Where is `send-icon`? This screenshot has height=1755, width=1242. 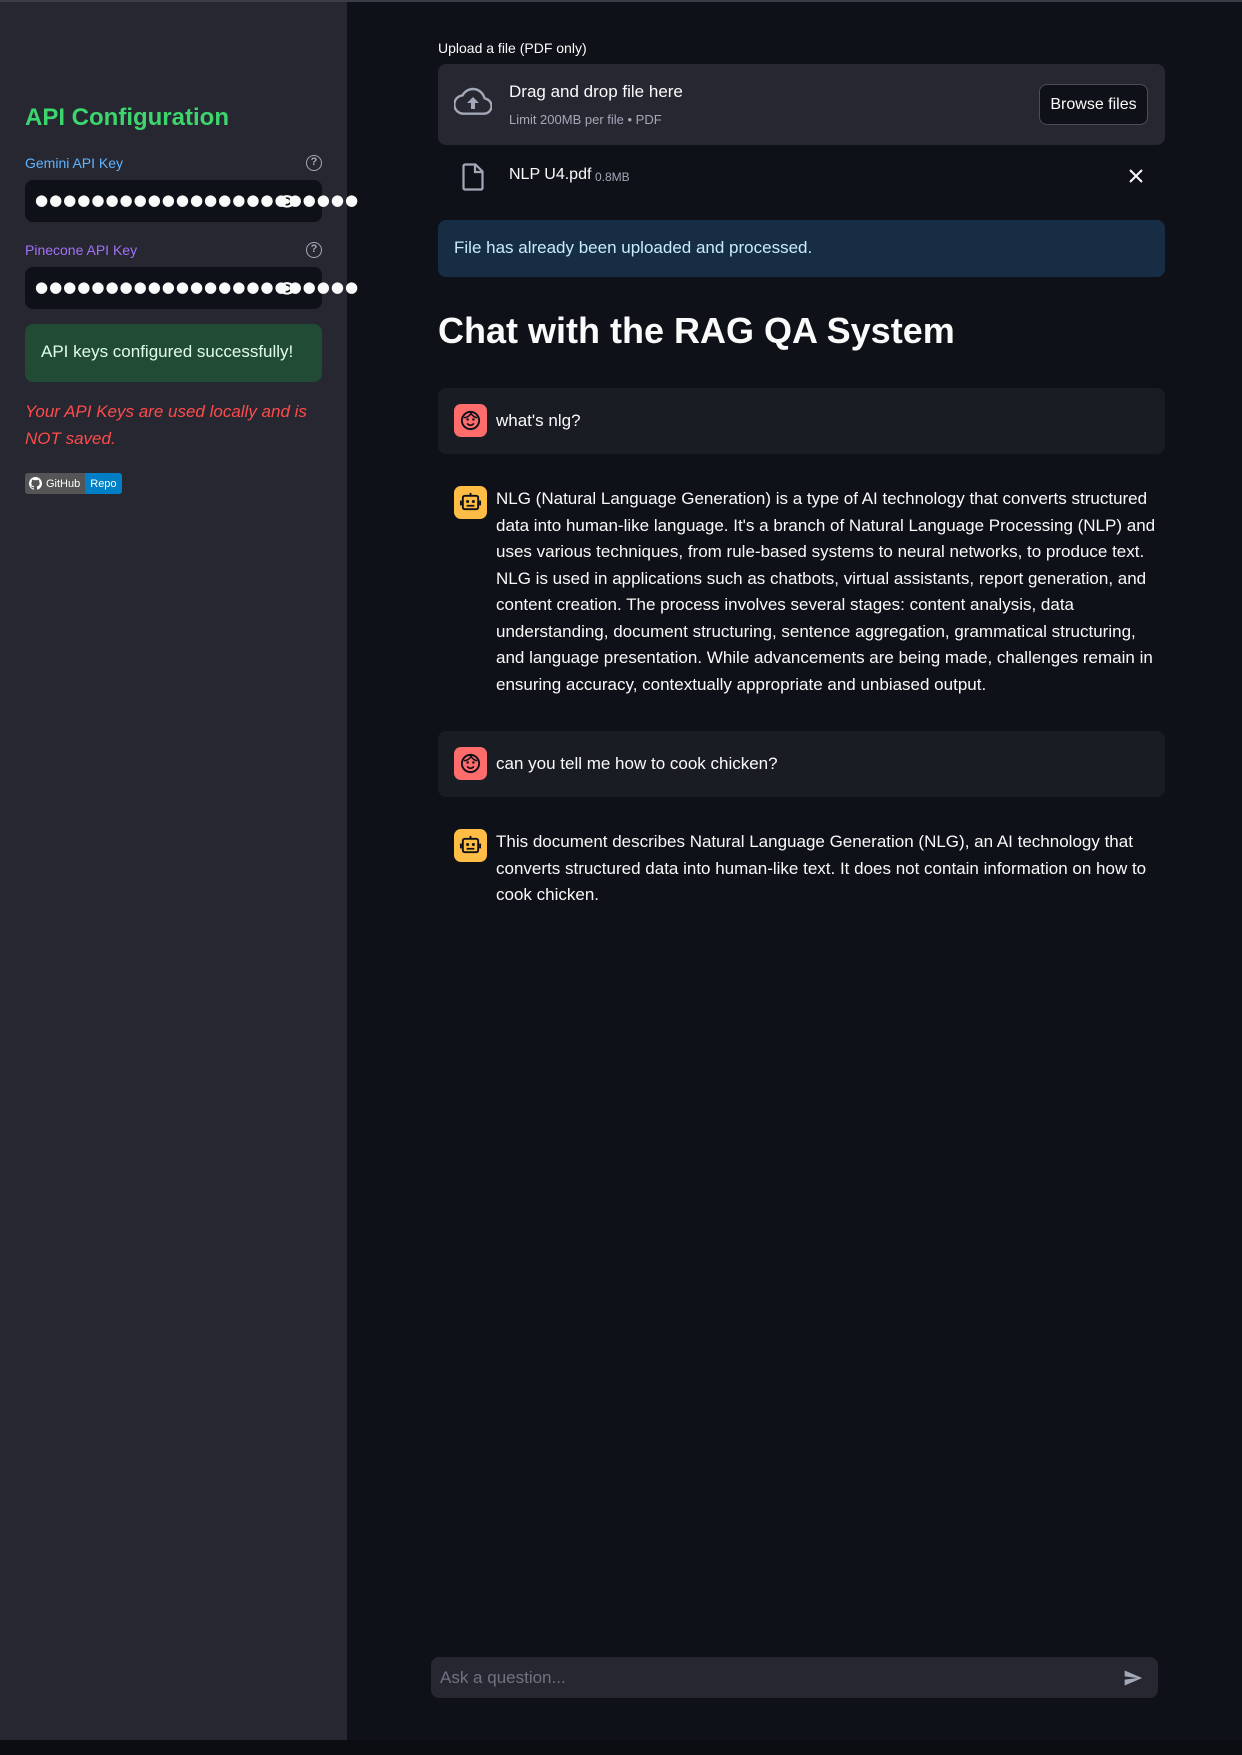
send-icon is located at coordinates (1133, 1678).